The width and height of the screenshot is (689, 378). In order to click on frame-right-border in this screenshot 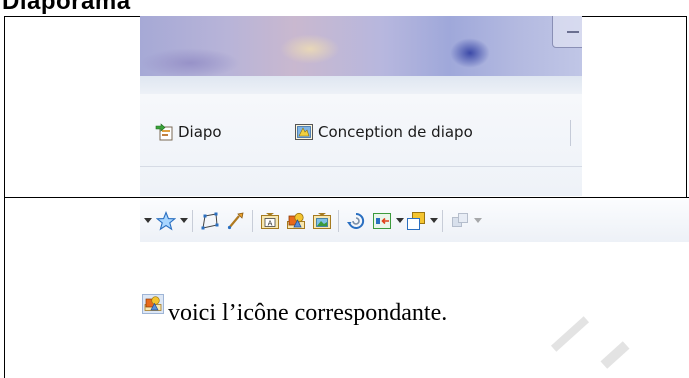, I will do `click(686, 107)`.